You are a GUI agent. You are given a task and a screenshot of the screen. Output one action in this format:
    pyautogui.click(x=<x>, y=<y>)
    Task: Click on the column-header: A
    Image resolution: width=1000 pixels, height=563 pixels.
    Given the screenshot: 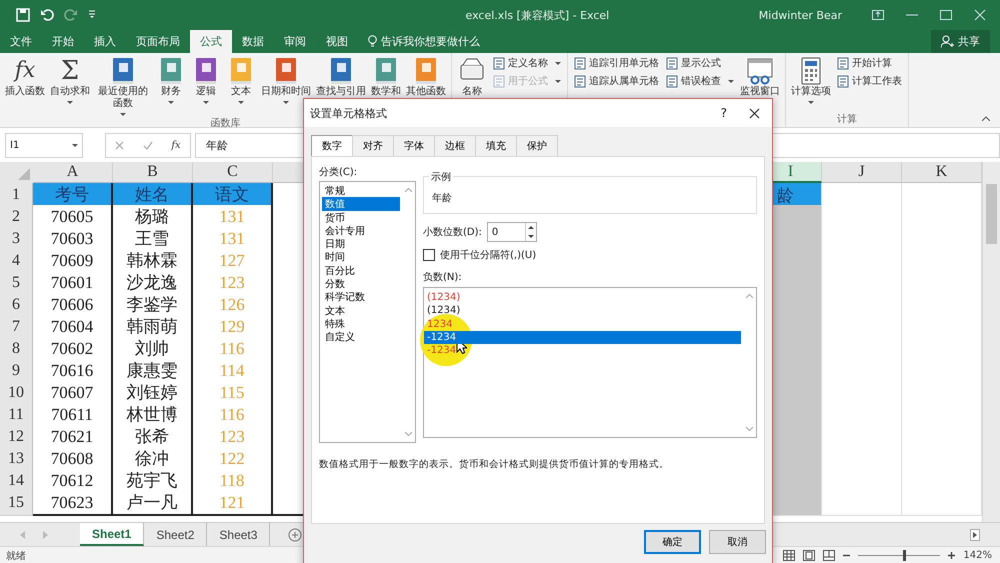 What is the action you would take?
    pyautogui.click(x=73, y=172)
    